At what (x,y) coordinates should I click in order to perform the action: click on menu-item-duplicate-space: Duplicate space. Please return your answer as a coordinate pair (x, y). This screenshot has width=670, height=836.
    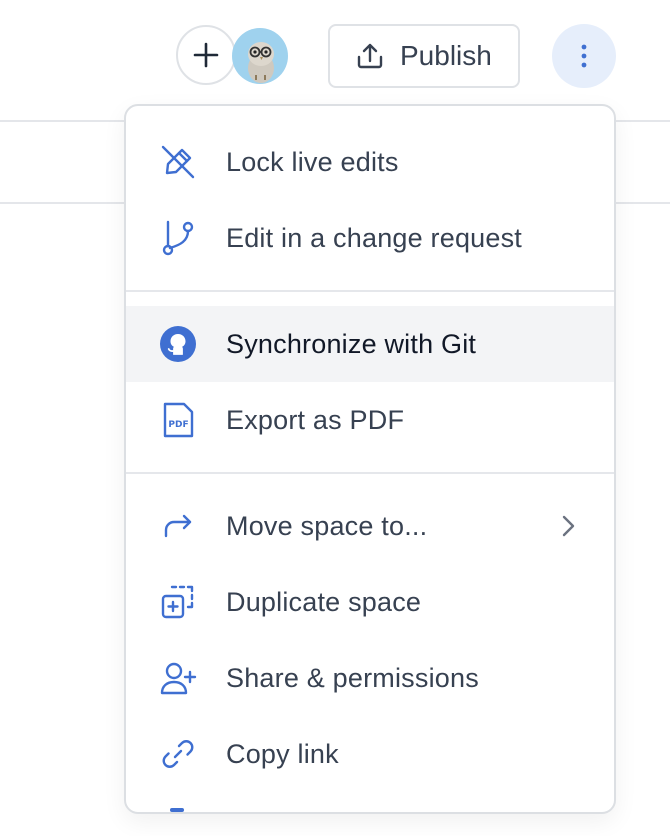
    Looking at the image, I should click on (370, 602).